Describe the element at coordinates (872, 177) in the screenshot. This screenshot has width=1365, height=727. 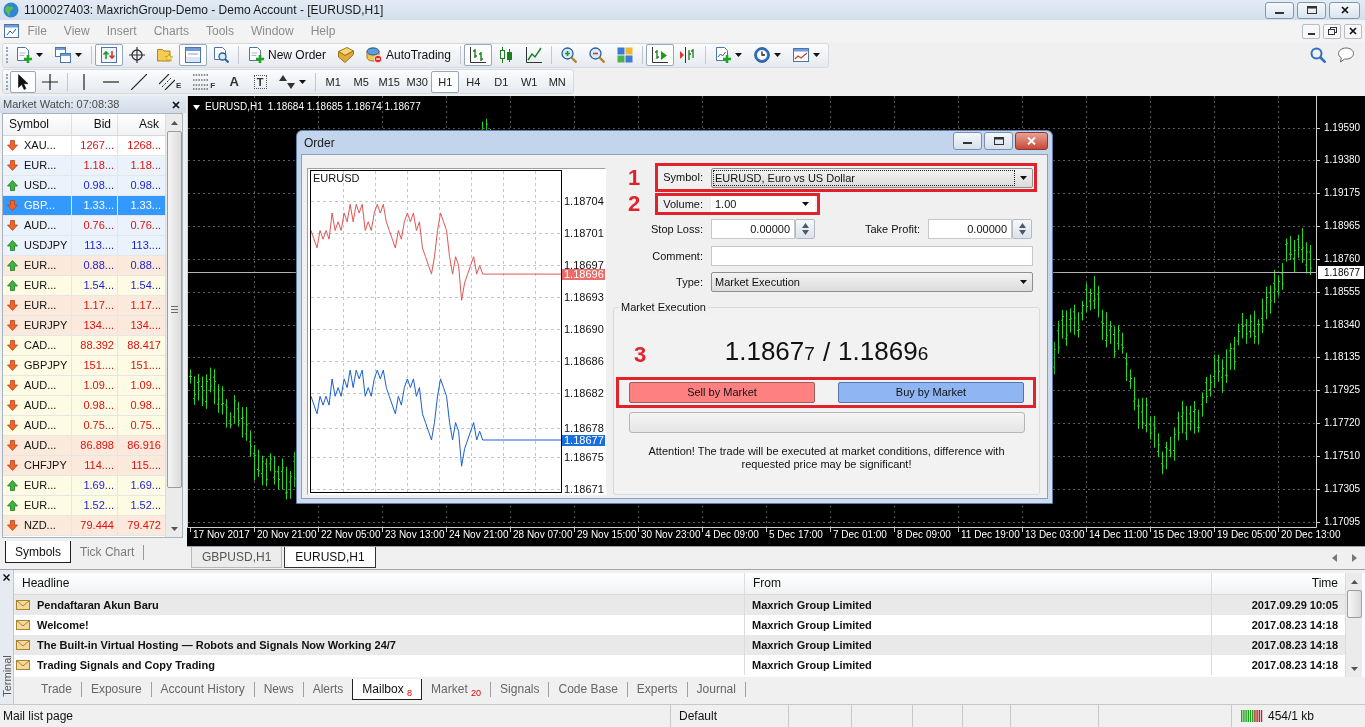
I see `symbol-dropdown: EURUSD, Euro vs US Dollar` at that location.